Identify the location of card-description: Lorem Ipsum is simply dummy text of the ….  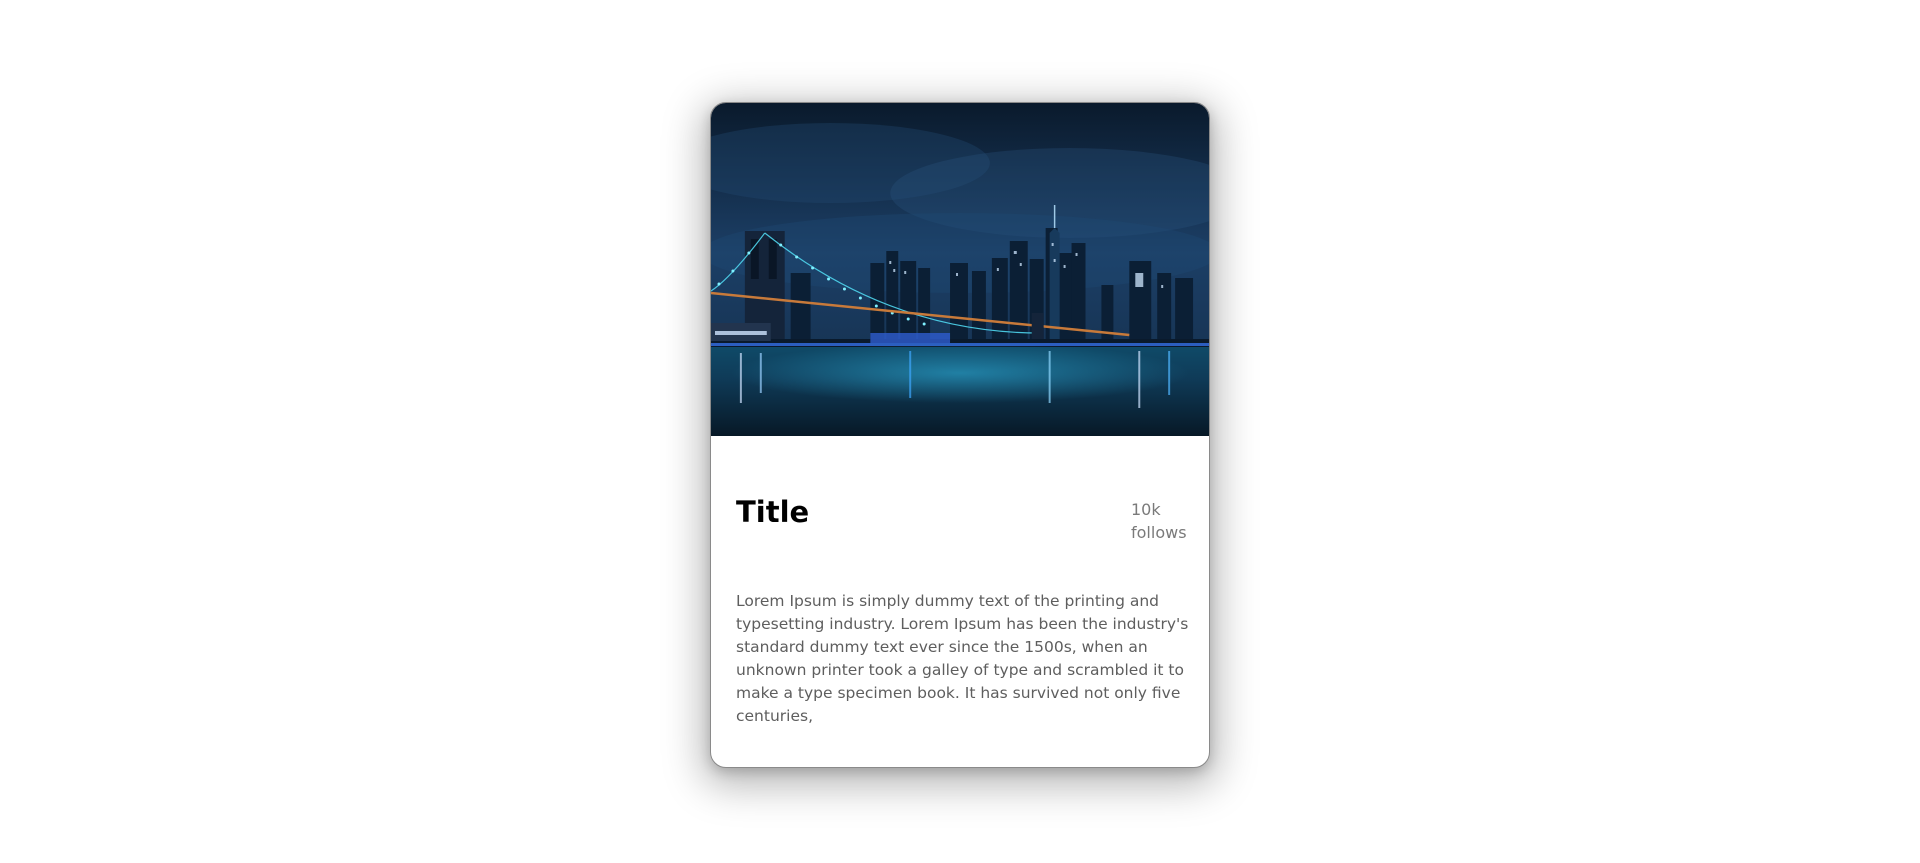
(962, 658).